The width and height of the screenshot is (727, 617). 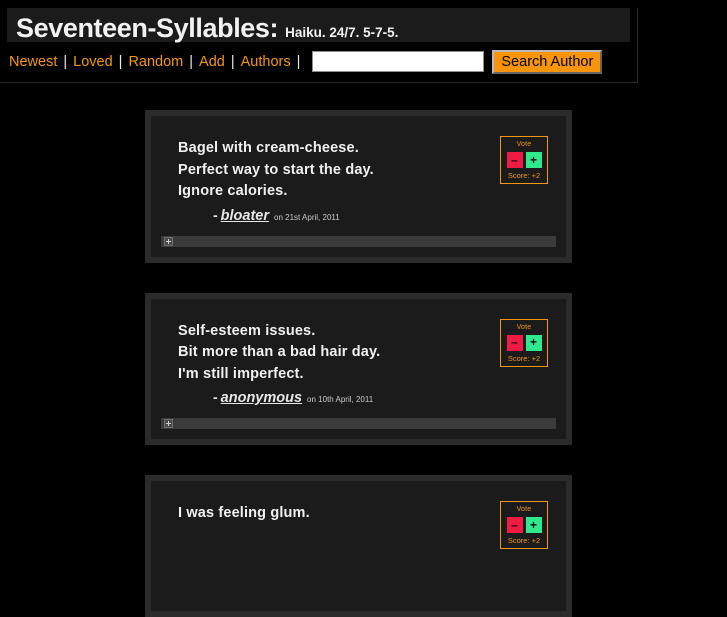 I want to click on nav-link-add: Add, so click(x=212, y=62).